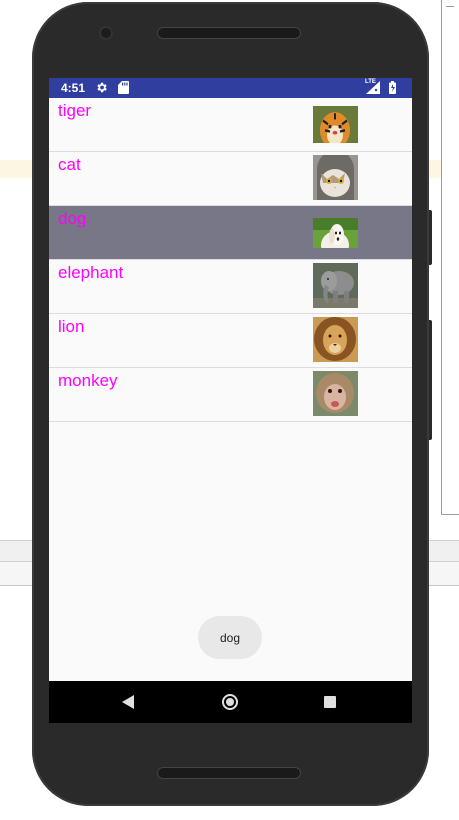  I want to click on list-item: dog, so click(230, 233).